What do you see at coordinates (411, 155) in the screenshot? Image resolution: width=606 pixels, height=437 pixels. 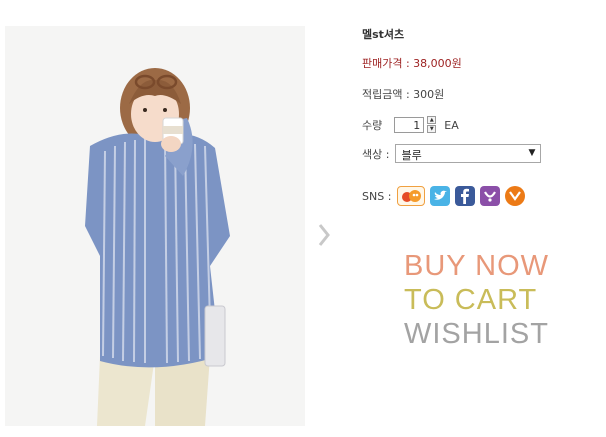 I see `color-selected-value: 블루` at bounding box center [411, 155].